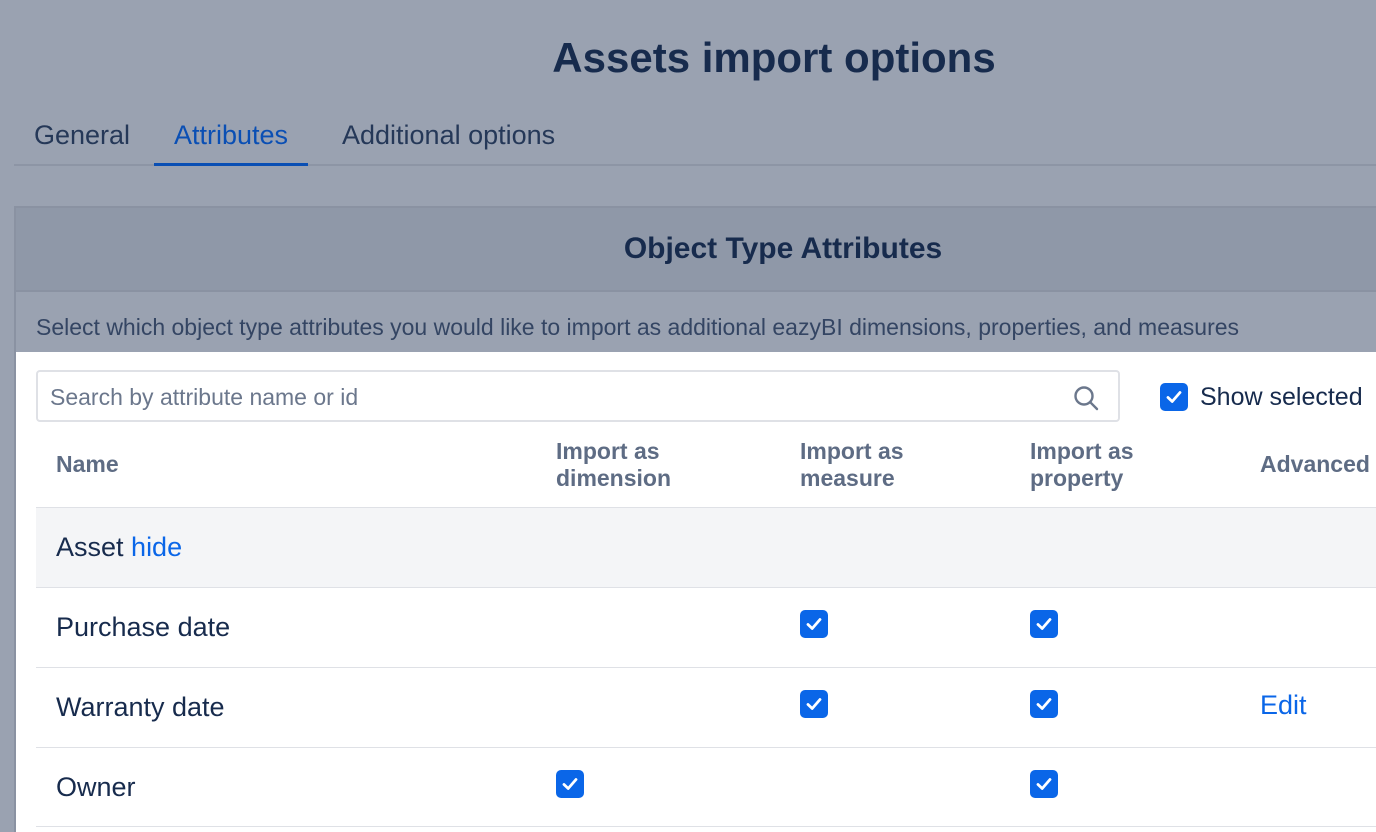 This screenshot has width=1376, height=832. What do you see at coordinates (87, 464) in the screenshot?
I see `column-header-name: Name` at bounding box center [87, 464].